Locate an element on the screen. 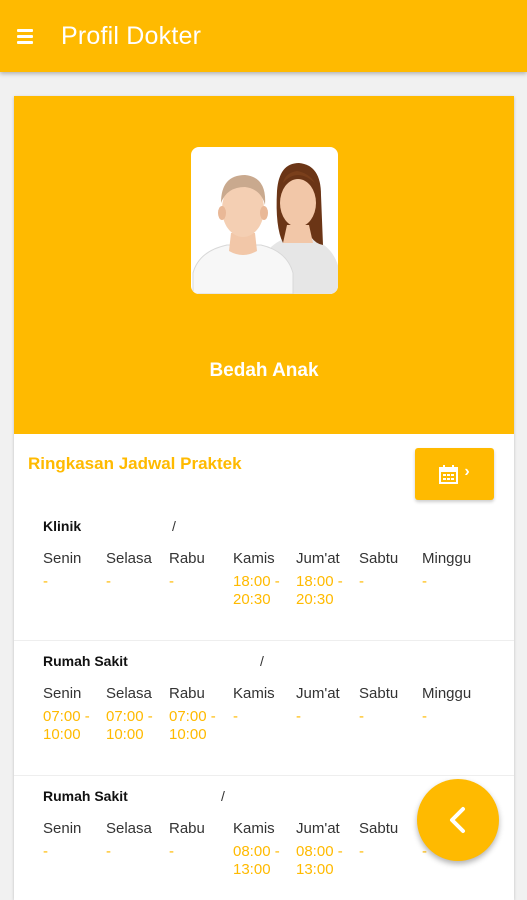  back-fab-button is located at coordinates (458, 820).